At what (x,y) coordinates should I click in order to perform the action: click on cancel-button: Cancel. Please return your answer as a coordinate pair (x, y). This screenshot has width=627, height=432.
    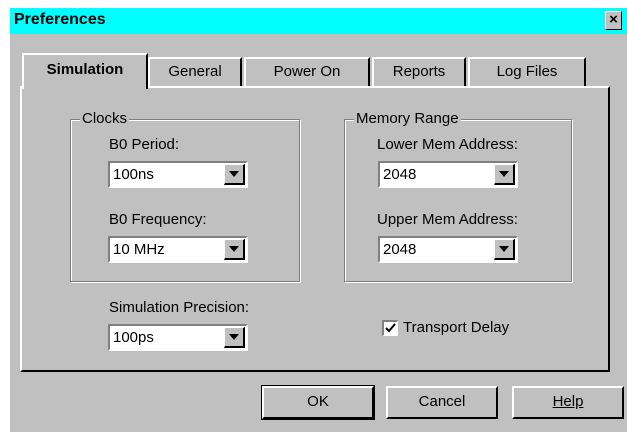
    Looking at the image, I should click on (442, 402).